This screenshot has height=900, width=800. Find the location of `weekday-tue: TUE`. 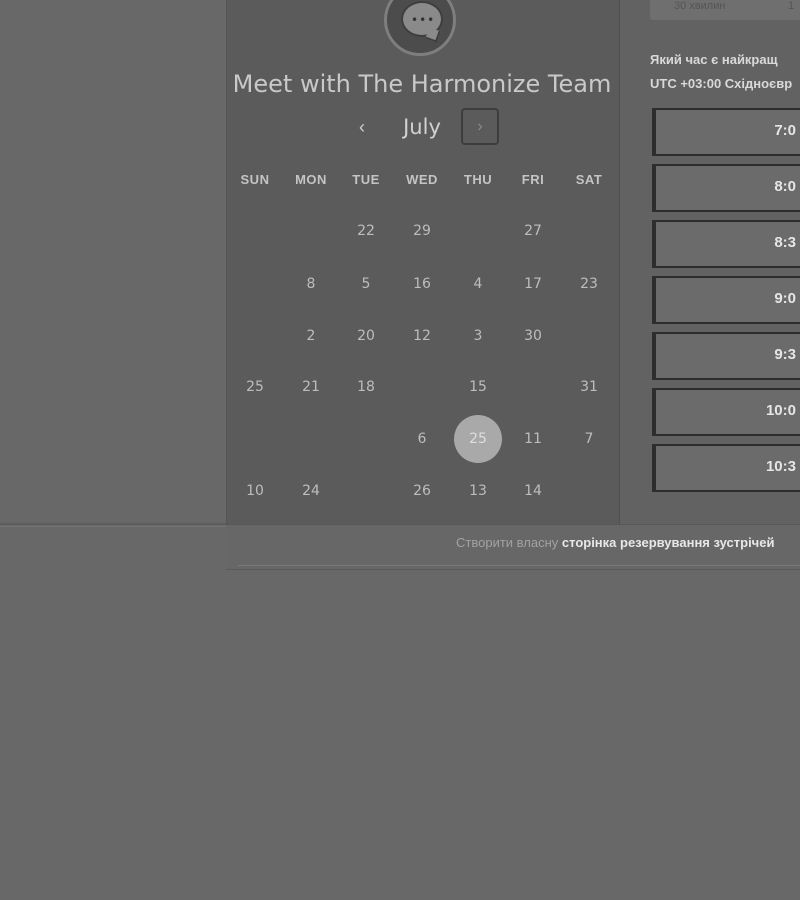

weekday-tue: TUE is located at coordinates (366, 179).